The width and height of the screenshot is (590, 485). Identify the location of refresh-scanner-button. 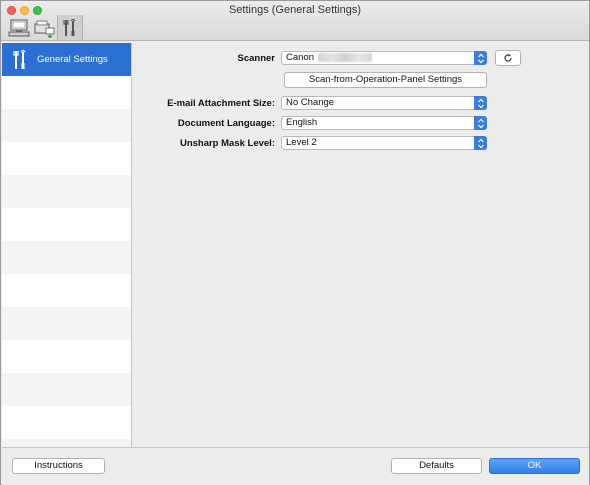
(508, 58).